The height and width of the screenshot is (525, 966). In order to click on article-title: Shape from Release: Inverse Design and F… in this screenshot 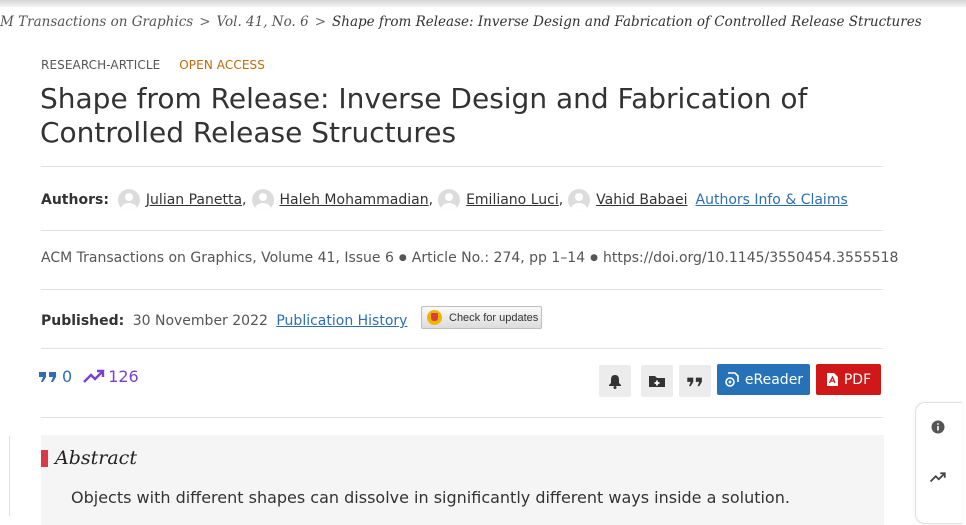, I will do `click(424, 115)`.